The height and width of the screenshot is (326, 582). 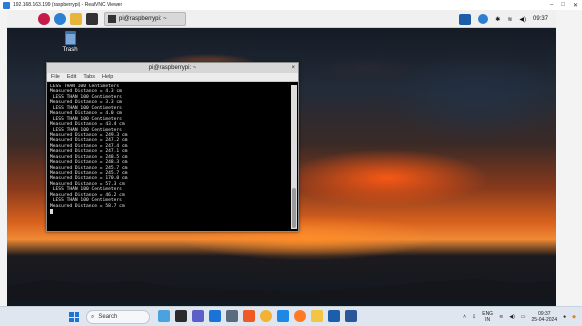 I want to click on trash-desktop-icon: Trash, so click(x=70, y=42).